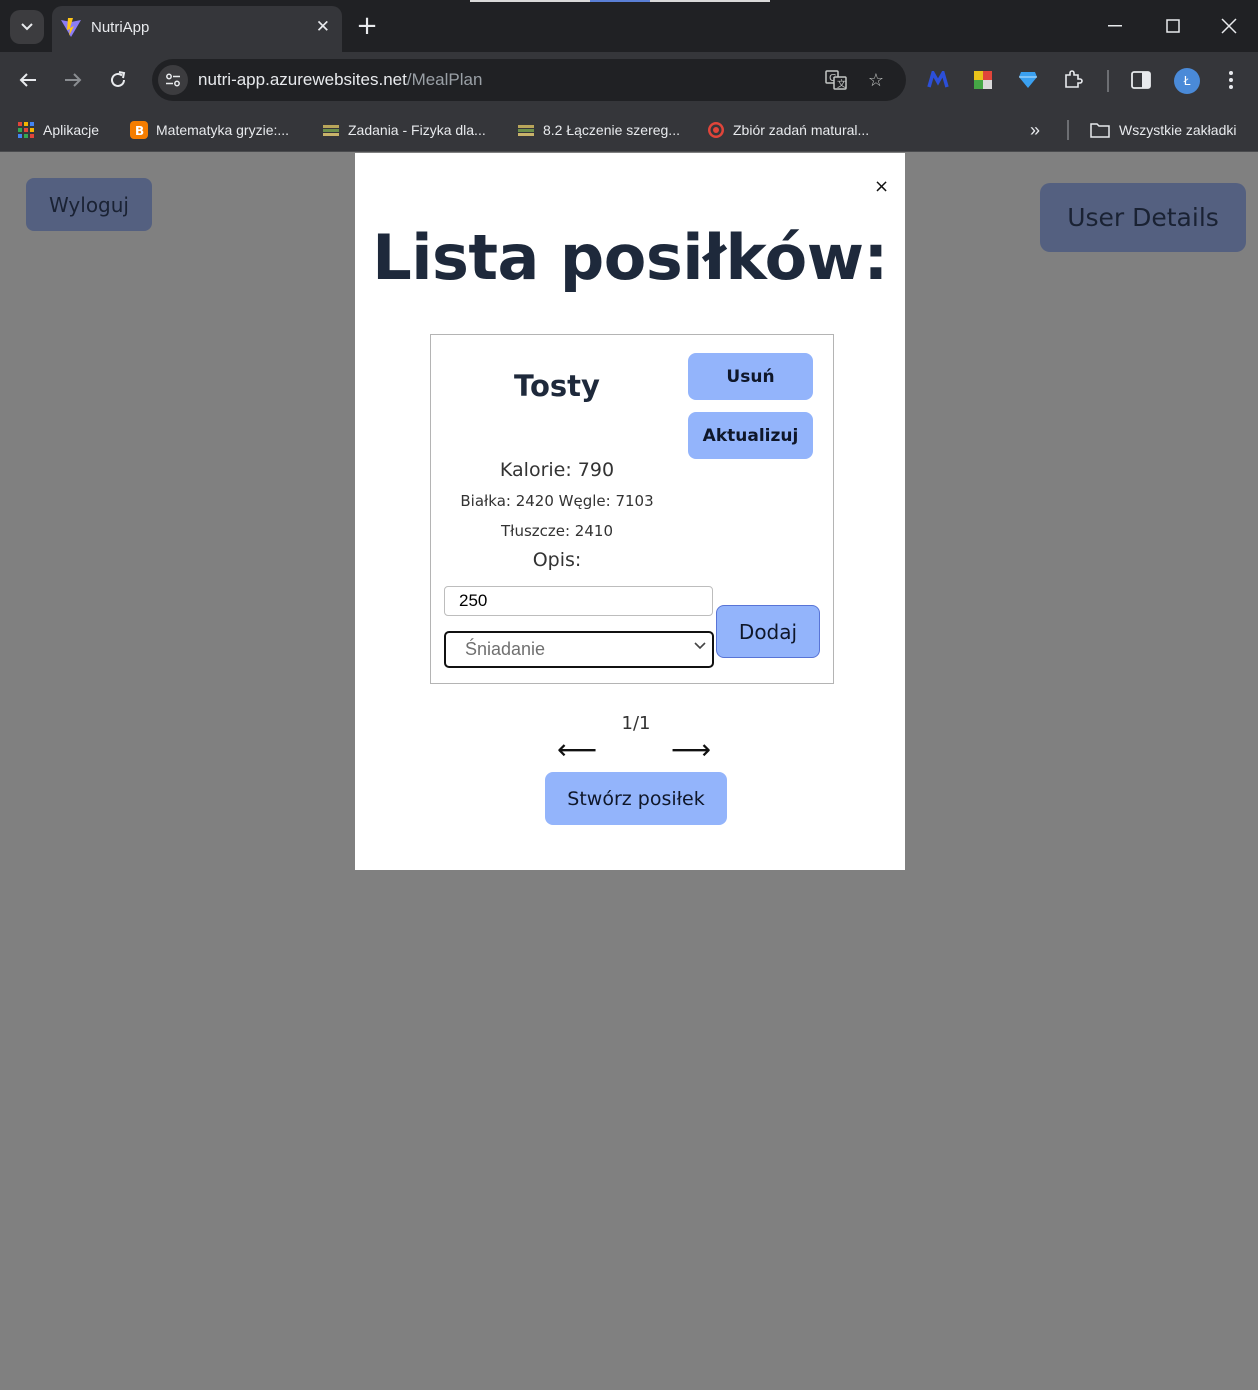 The image size is (1258, 1390). What do you see at coordinates (1035, 130) in the screenshot?
I see `more-bookmarks-icon: »` at bounding box center [1035, 130].